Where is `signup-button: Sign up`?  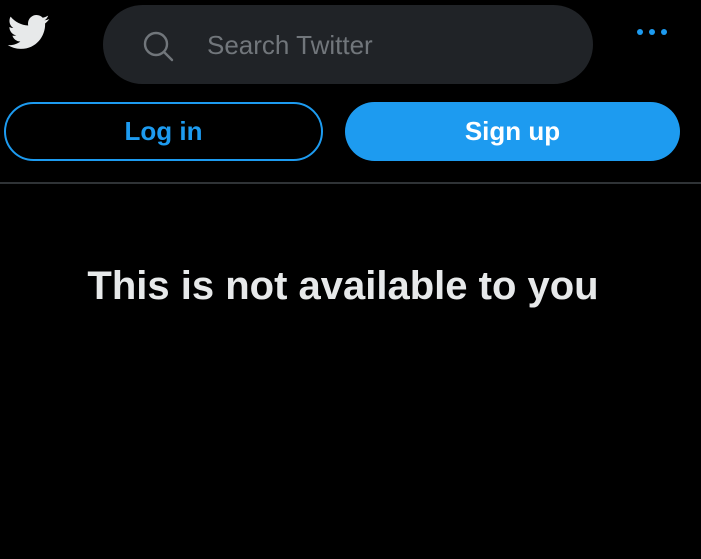
signup-button: Sign up is located at coordinates (512, 131).